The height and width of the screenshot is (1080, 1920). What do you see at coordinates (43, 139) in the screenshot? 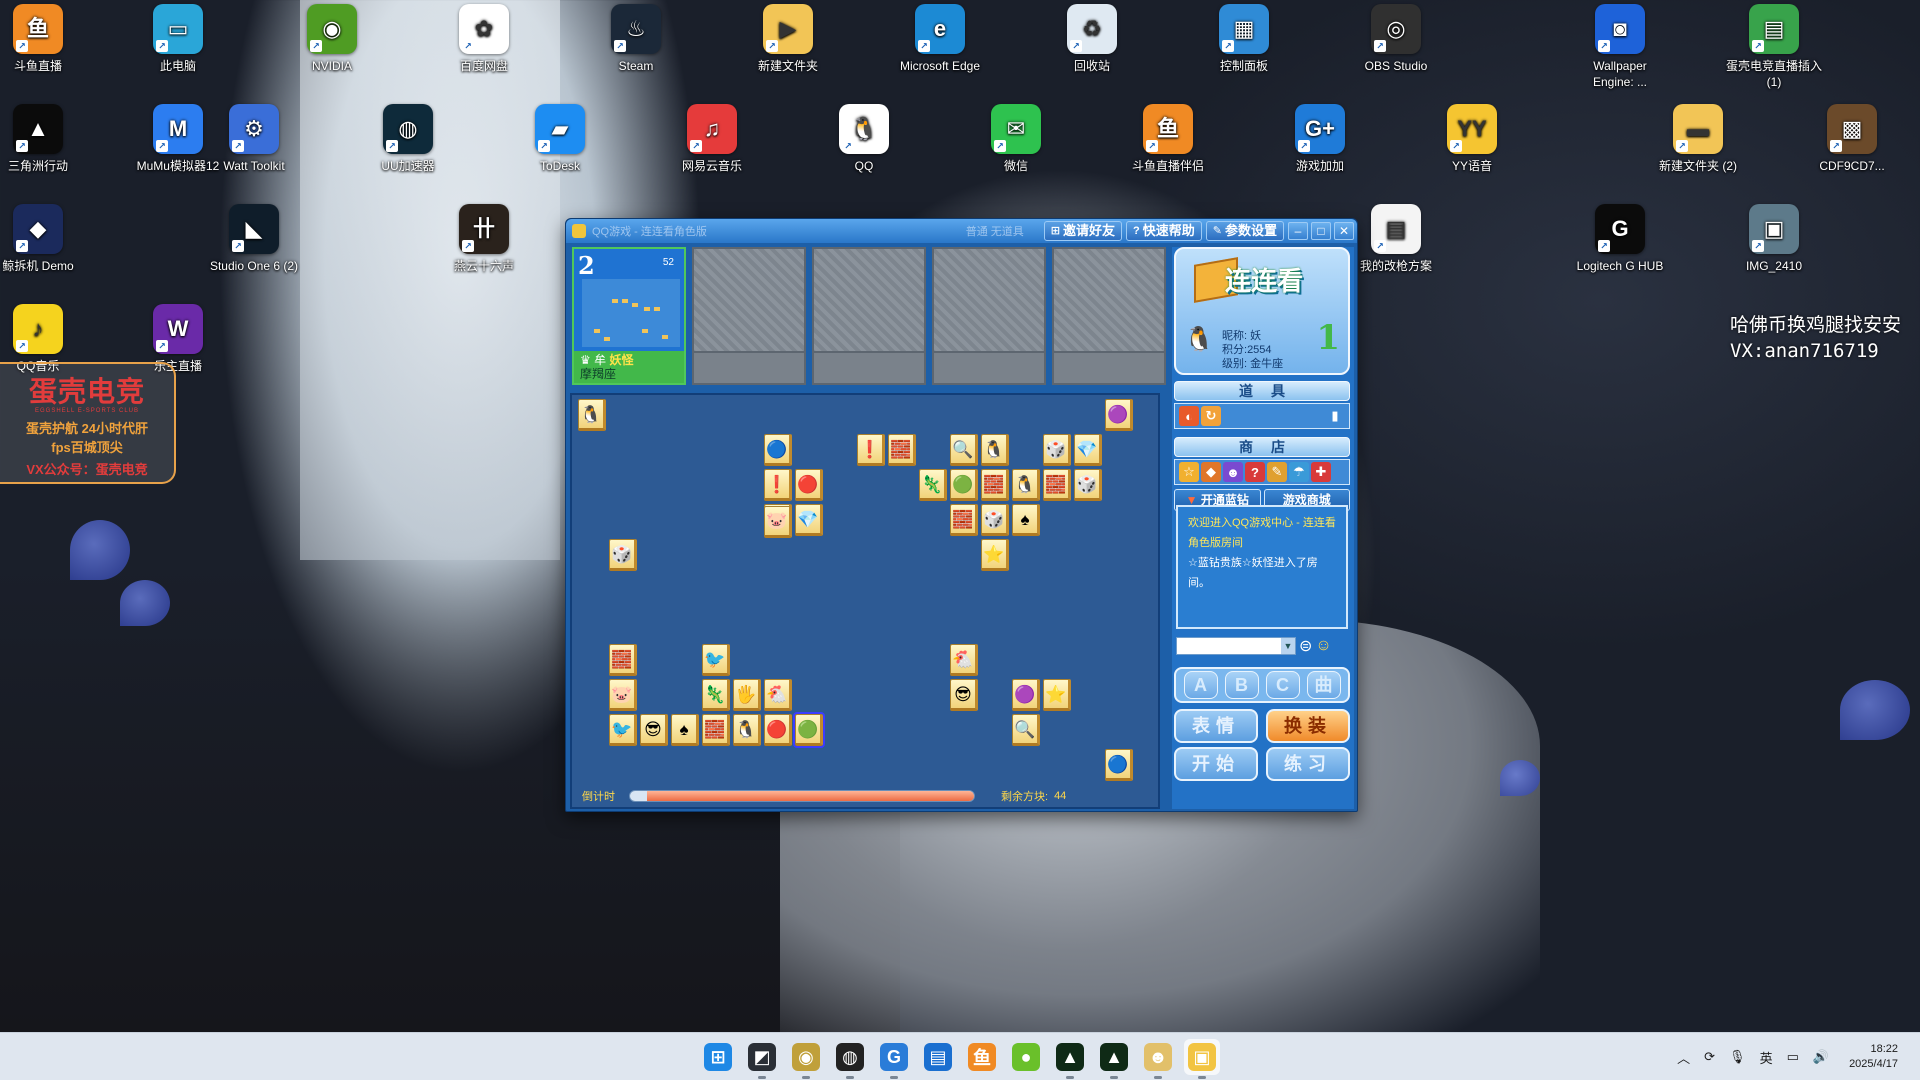
I see `desktop-icon: ▲ ↗ 三角洲行动` at bounding box center [43, 139].